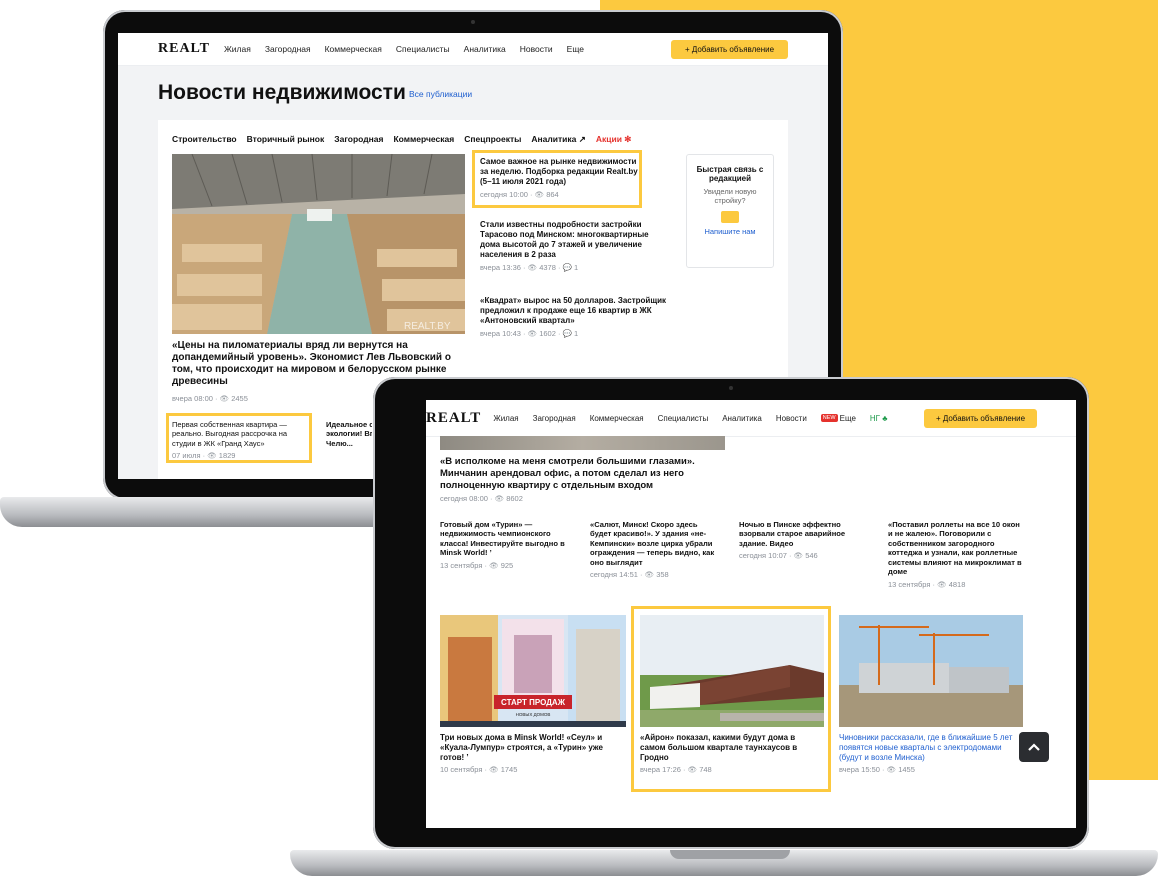  Describe the element at coordinates (204, 139) in the screenshot. I see `tab-construction: Строительство` at that location.